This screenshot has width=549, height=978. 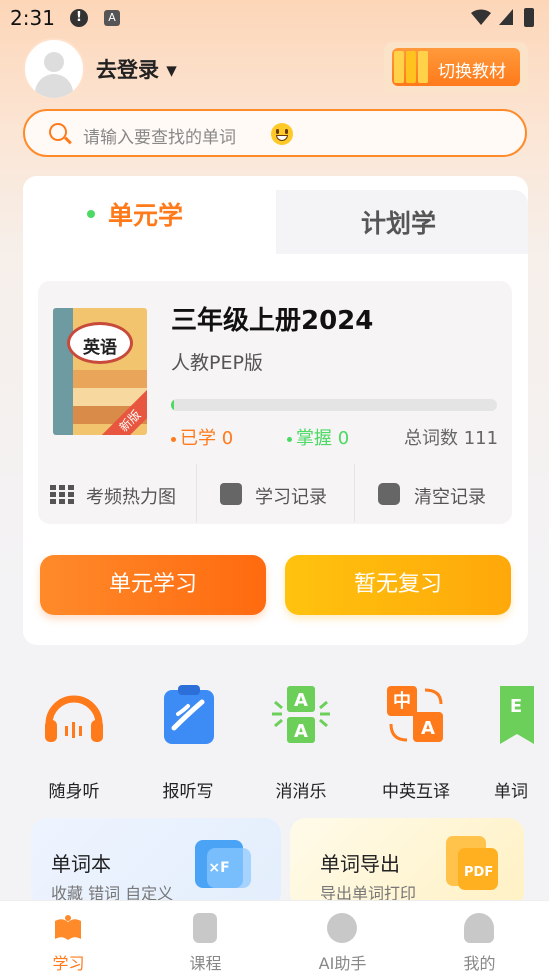 I want to click on svg-text: E, so click(x=516, y=706).